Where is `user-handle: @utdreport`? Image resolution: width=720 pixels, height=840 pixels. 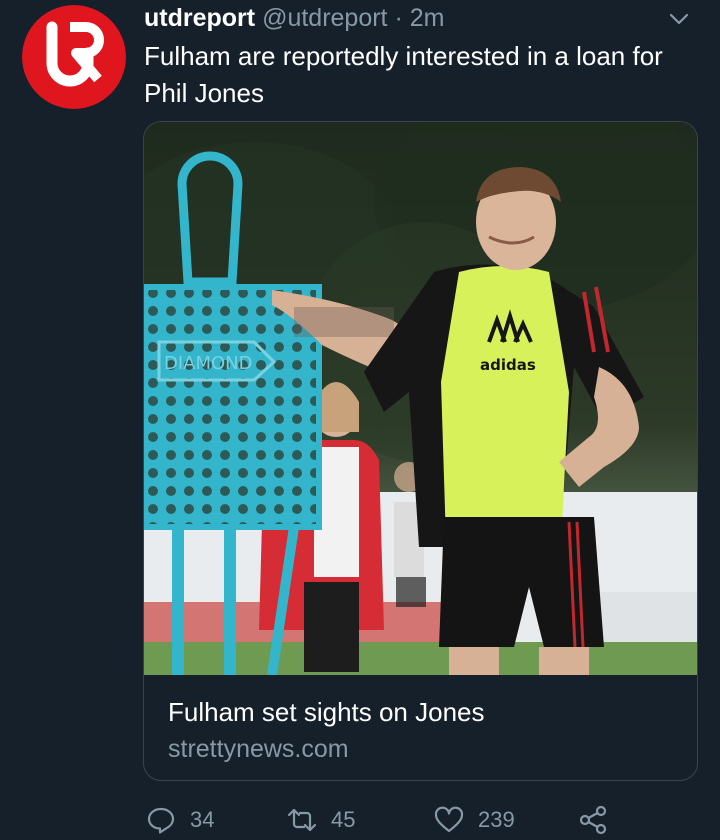
user-handle: @utdreport is located at coordinates (324, 18).